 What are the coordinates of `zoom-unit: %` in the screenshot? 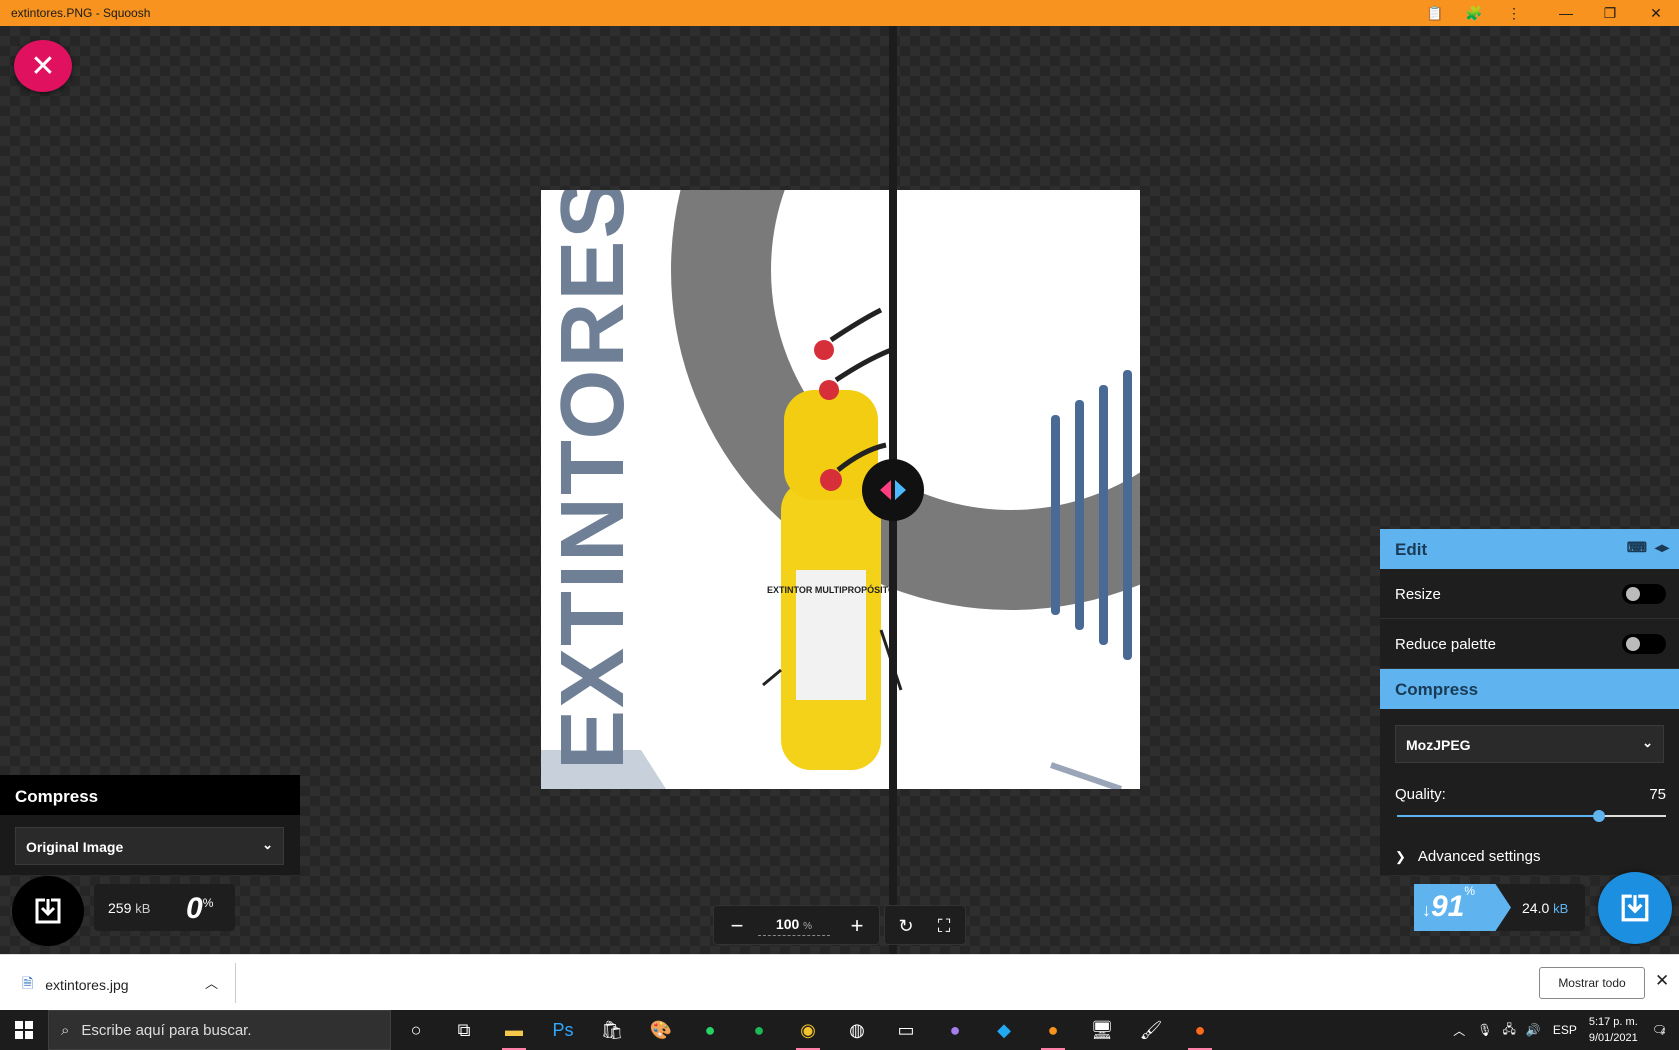 It's located at (808, 926).